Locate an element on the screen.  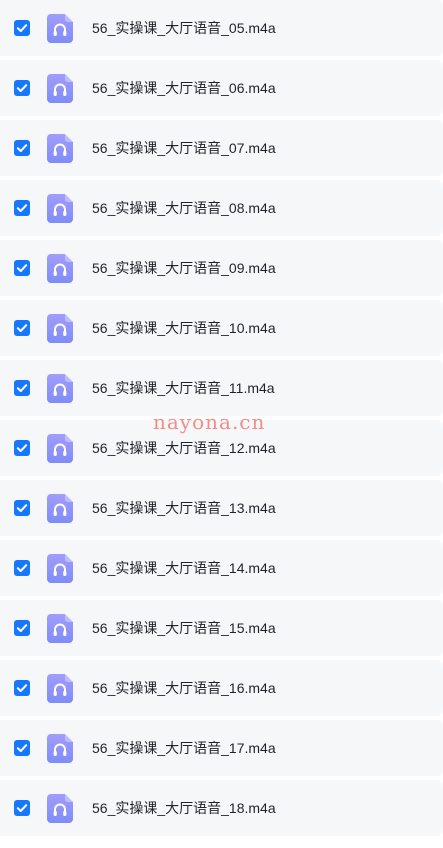
file-row: 56_实操课_大厅语音_14.m4a is located at coordinates (221, 568).